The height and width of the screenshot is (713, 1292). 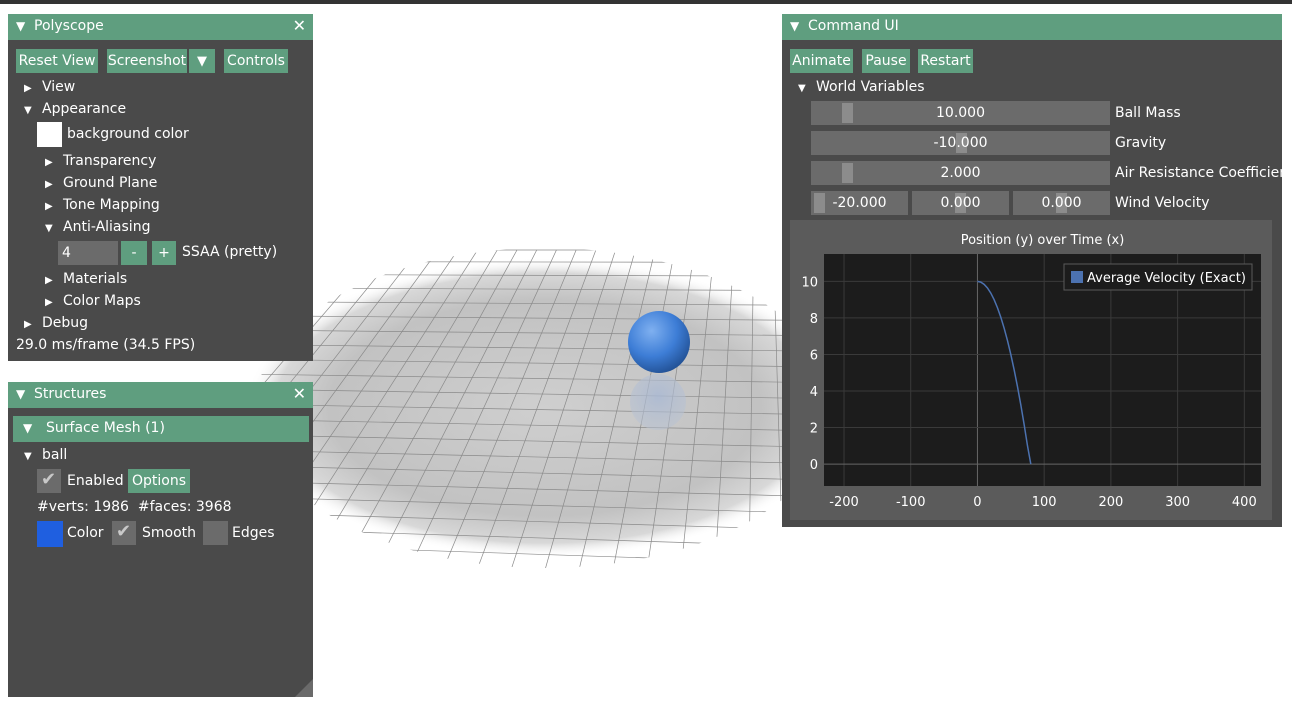 I want to click on mesh-stats: #verts: 1986 #faces: 3968, so click(x=134, y=507).